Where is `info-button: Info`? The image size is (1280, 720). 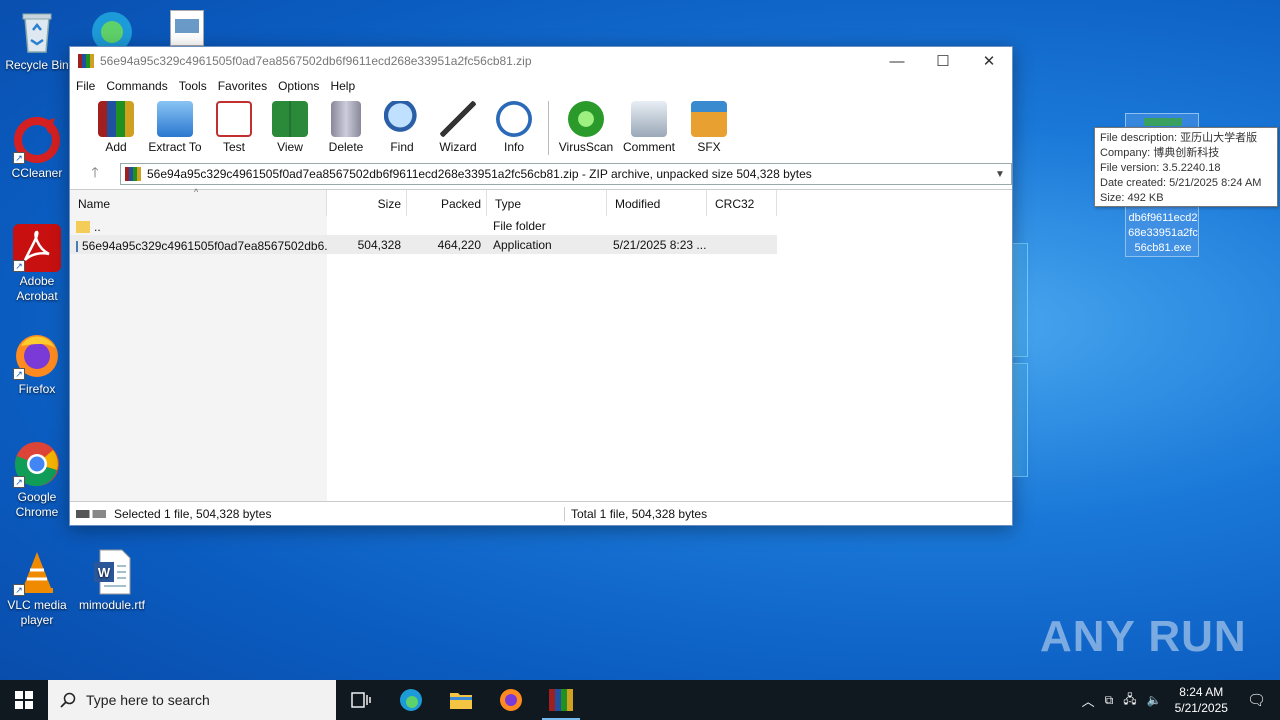
info-button: Info is located at coordinates (514, 127).